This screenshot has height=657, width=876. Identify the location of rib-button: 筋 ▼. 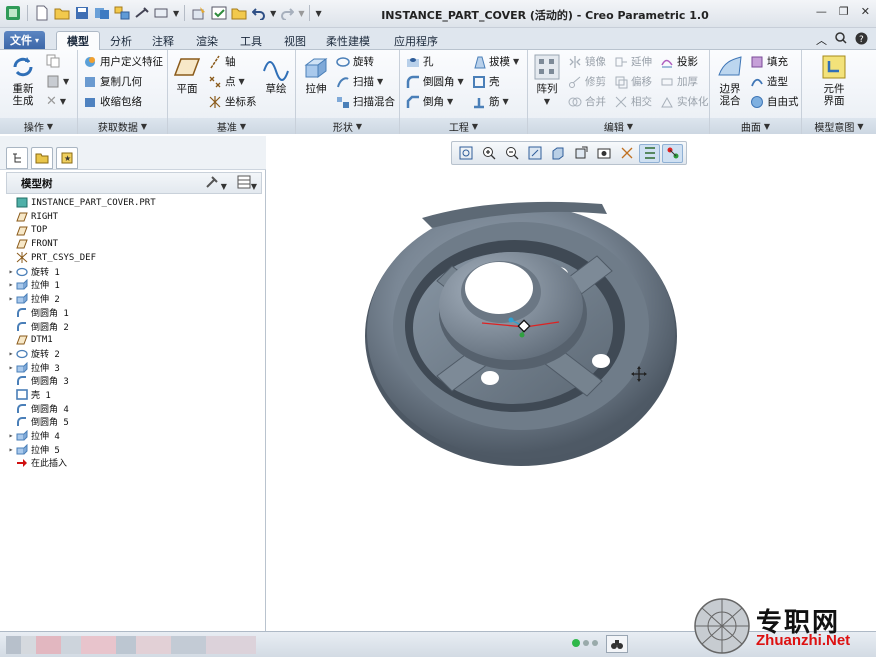
(490, 101).